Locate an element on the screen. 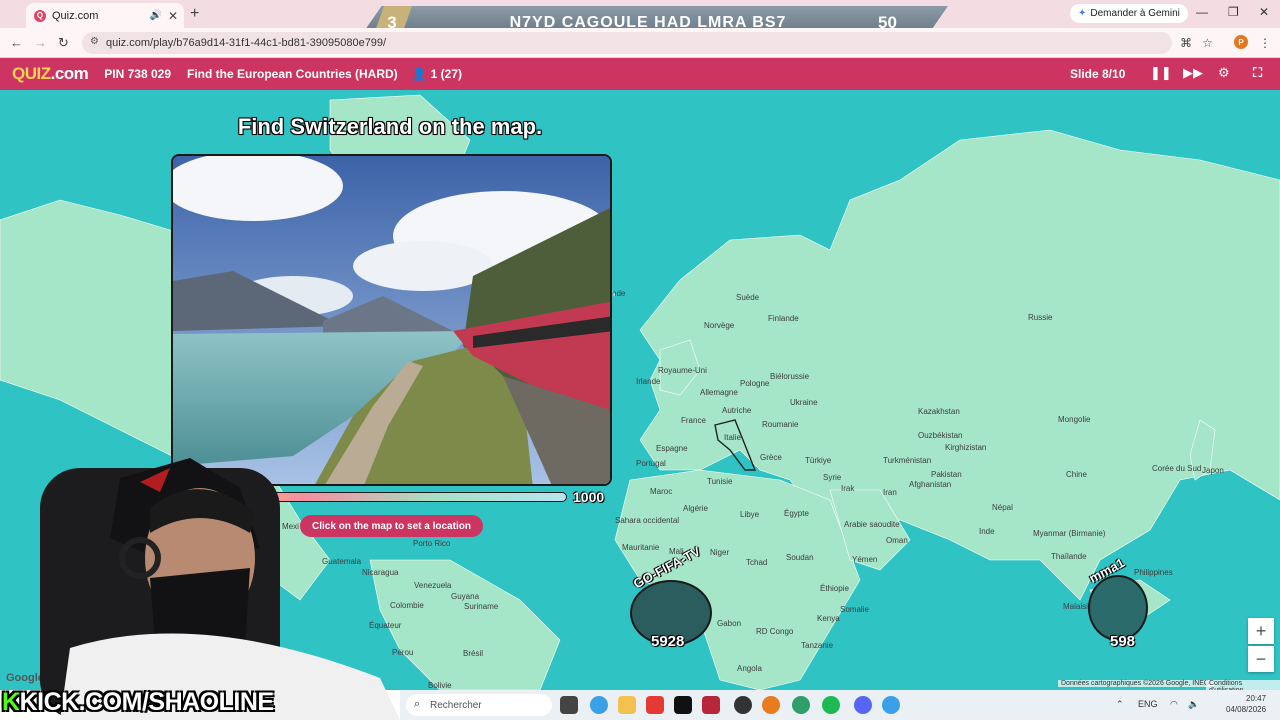 This screenshot has height=720, width=1280. netflix-icon is located at coordinates (683, 705).